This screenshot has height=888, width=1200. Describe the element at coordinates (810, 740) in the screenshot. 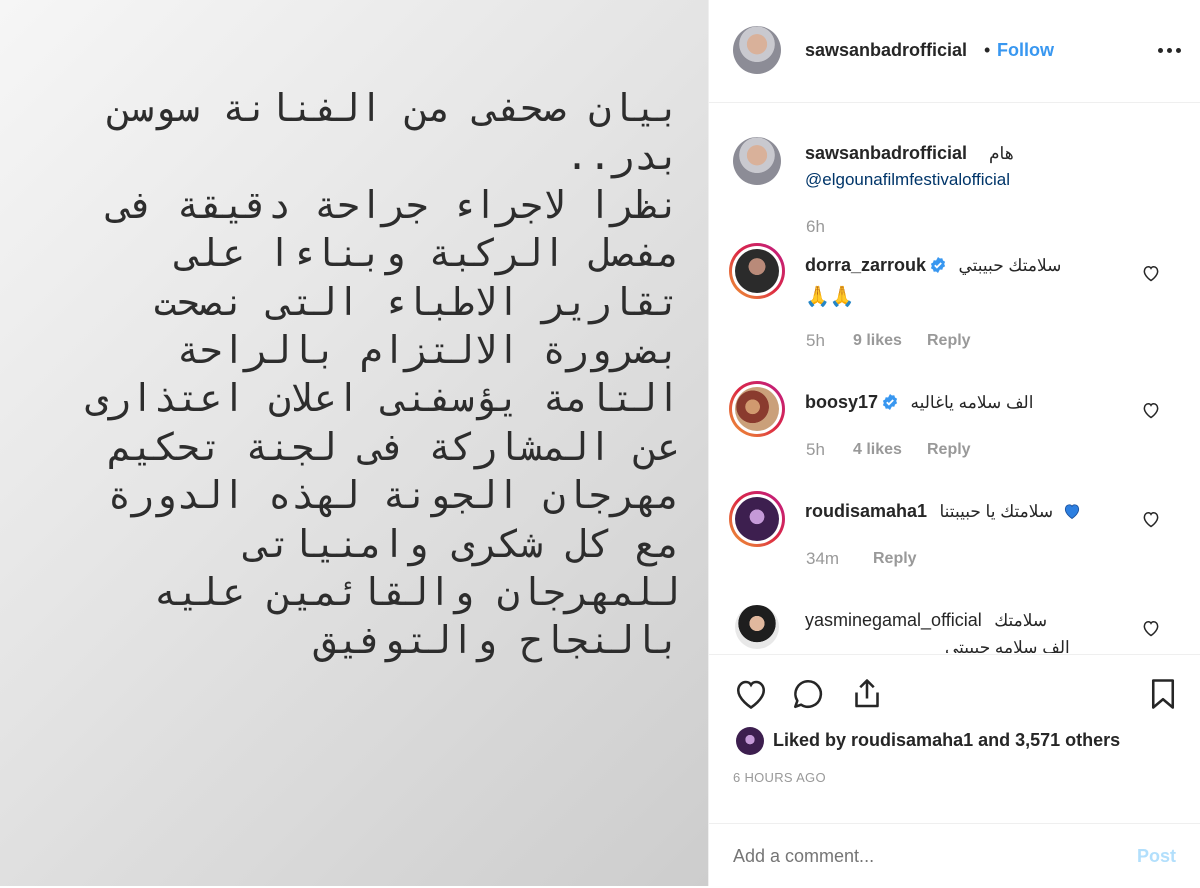

I see `liked-by-prefix: Liked by` at that location.